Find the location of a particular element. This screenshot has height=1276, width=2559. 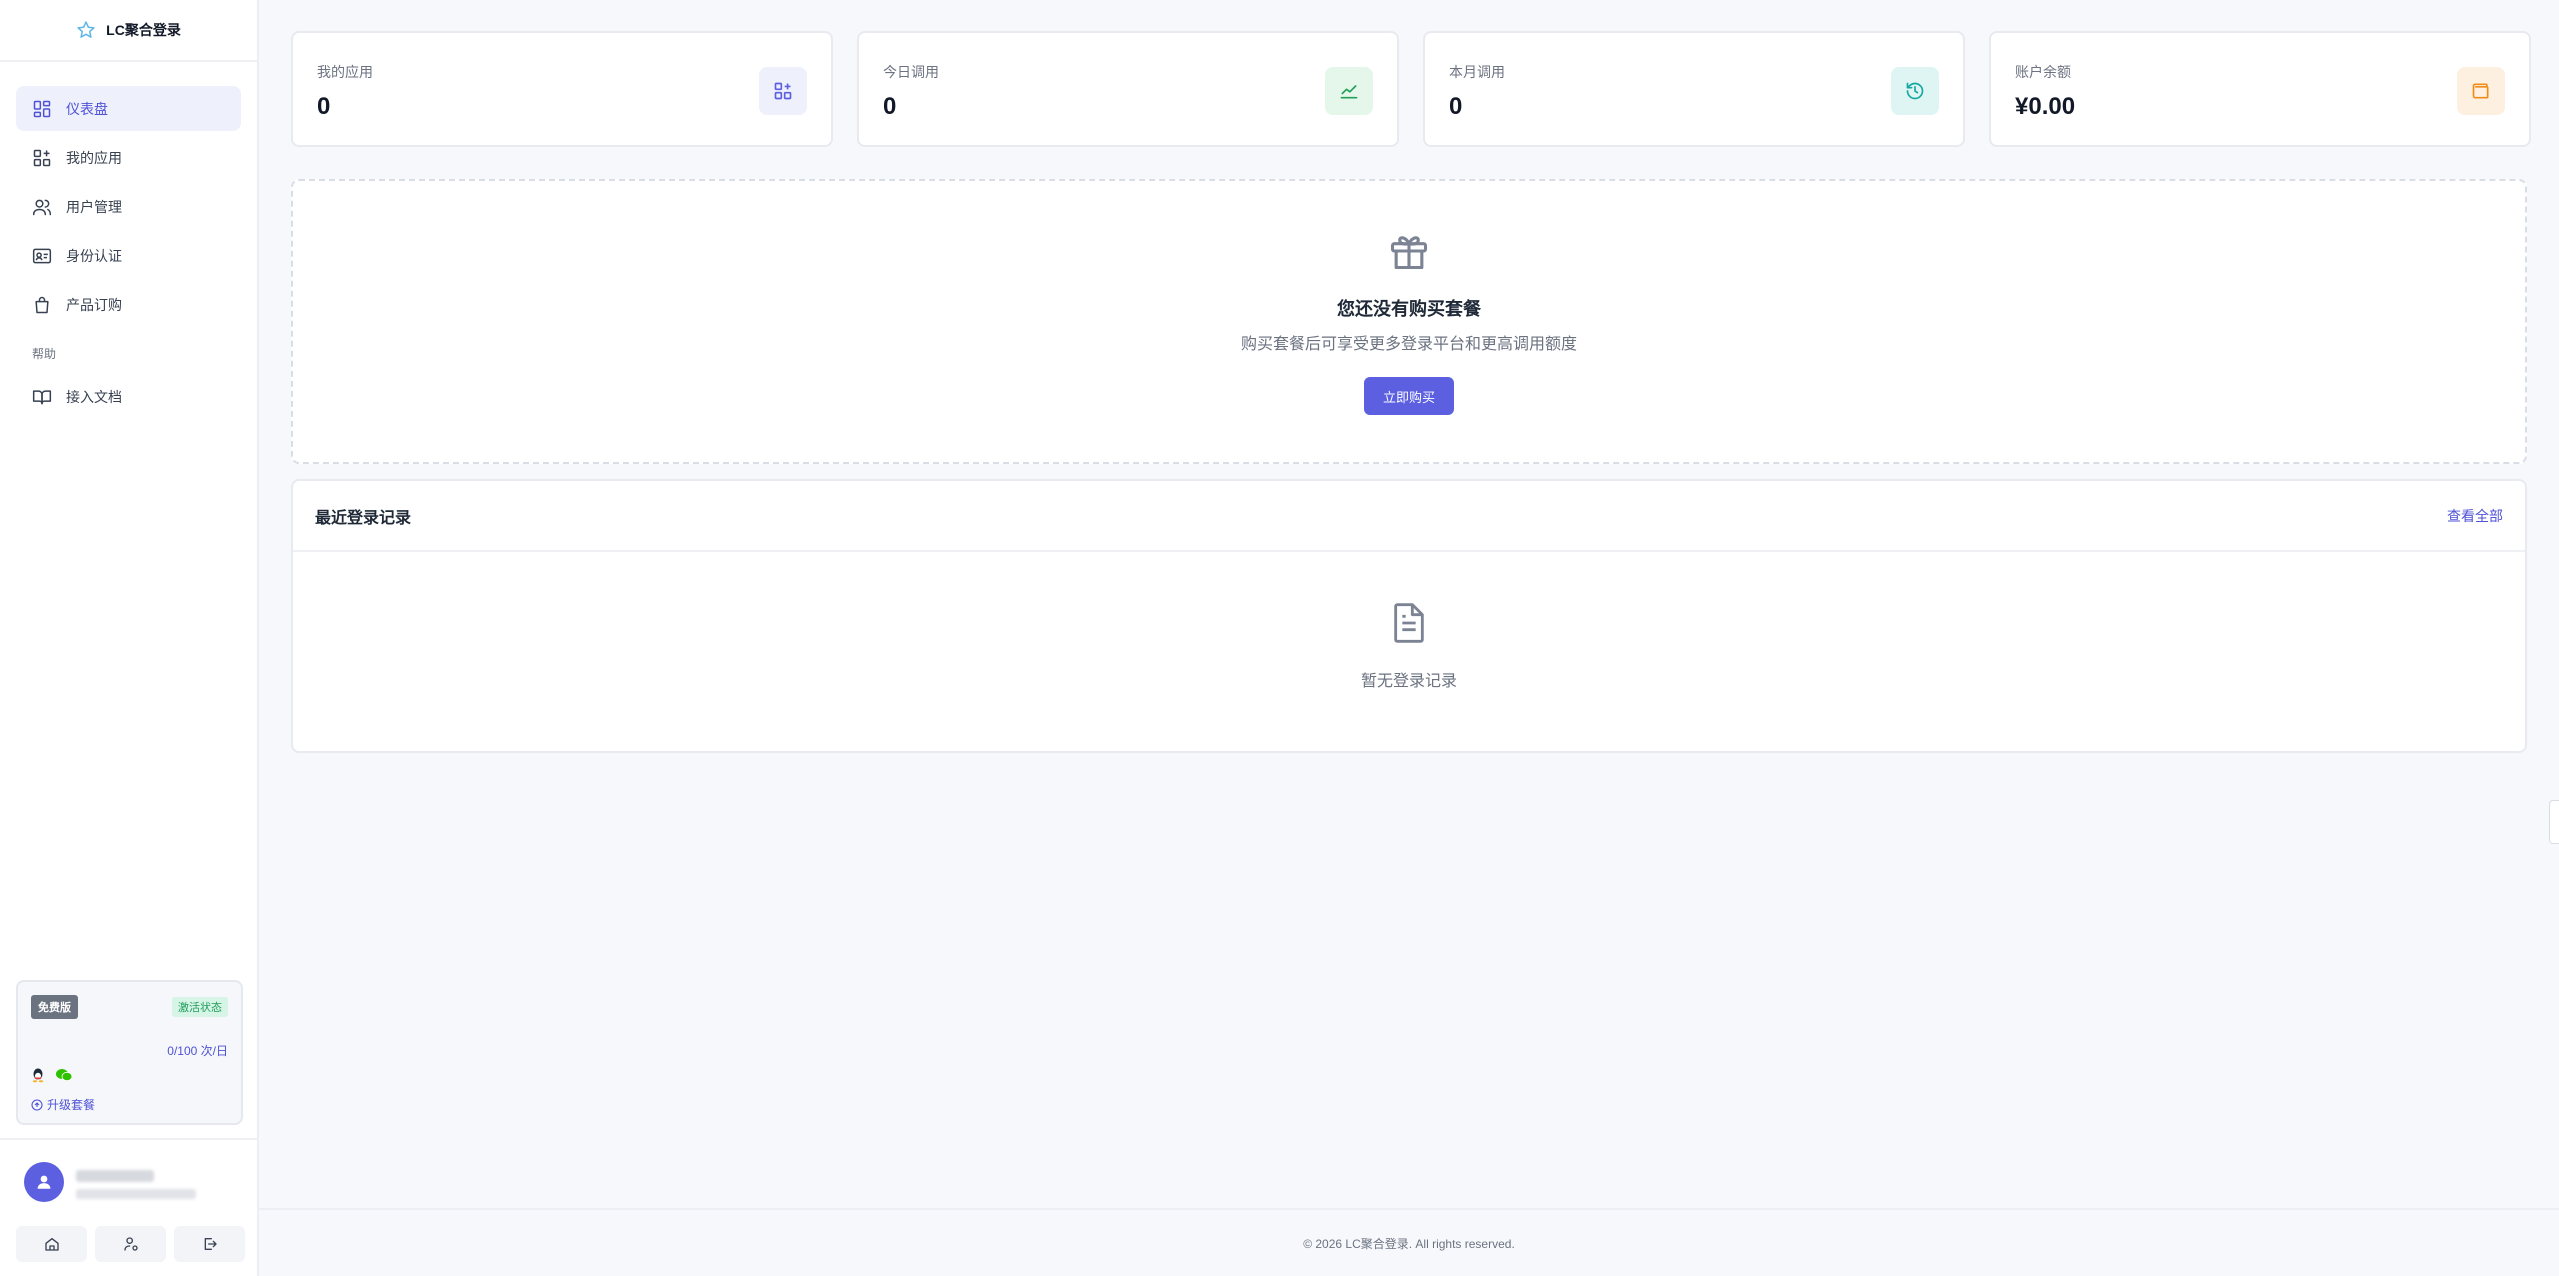

sidebar-item-label: 我的应用 is located at coordinates (94, 157).